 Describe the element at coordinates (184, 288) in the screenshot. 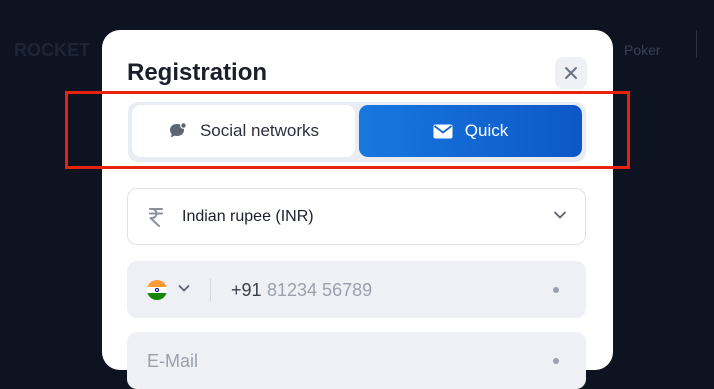

I see `country-chevron-down-icon` at that location.